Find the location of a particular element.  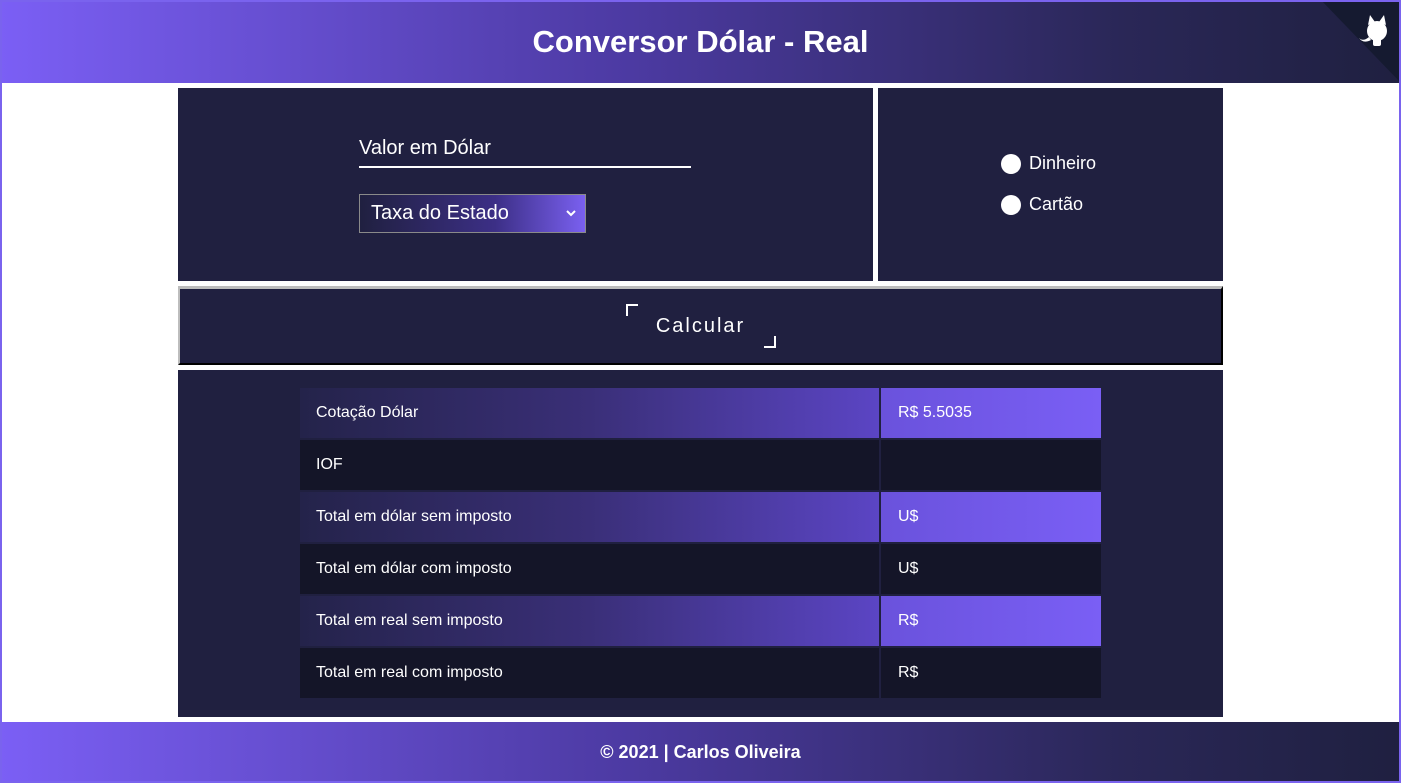

payment-option-dinheiro: Dinheiro is located at coordinates (1048, 163).